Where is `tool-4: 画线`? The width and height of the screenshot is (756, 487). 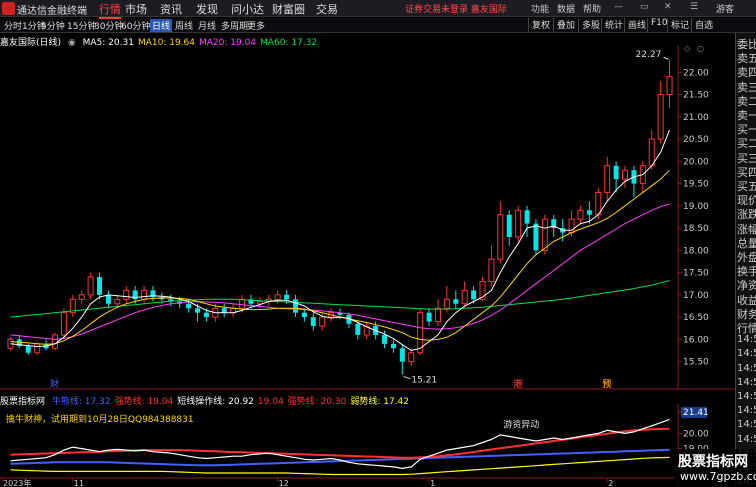 tool-4: 画线 is located at coordinates (635, 25).